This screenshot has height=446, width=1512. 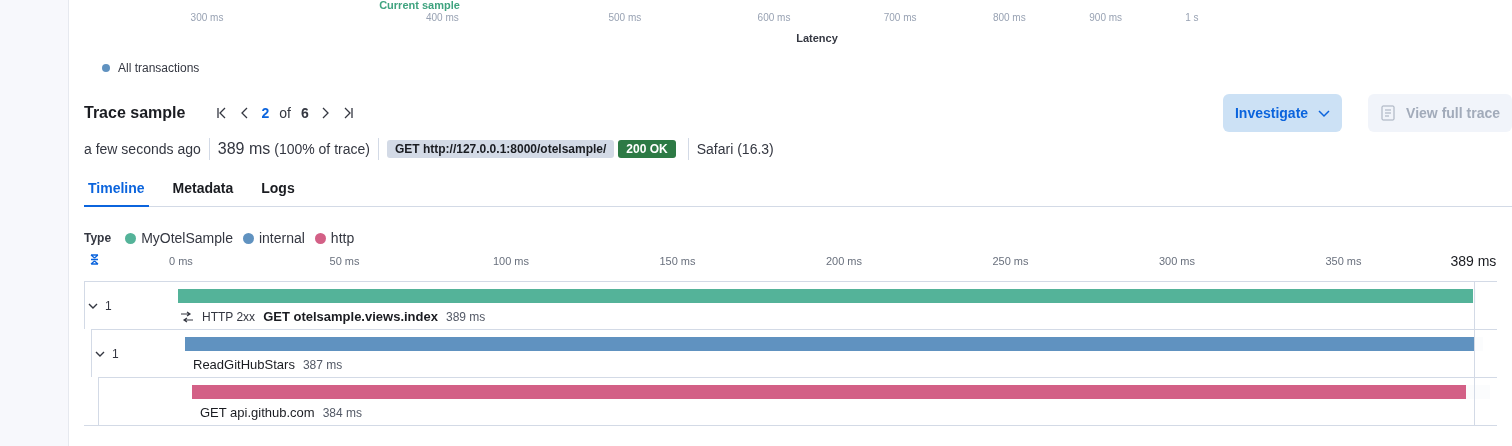 I want to click on type-label: internal, so click(x=281, y=238).